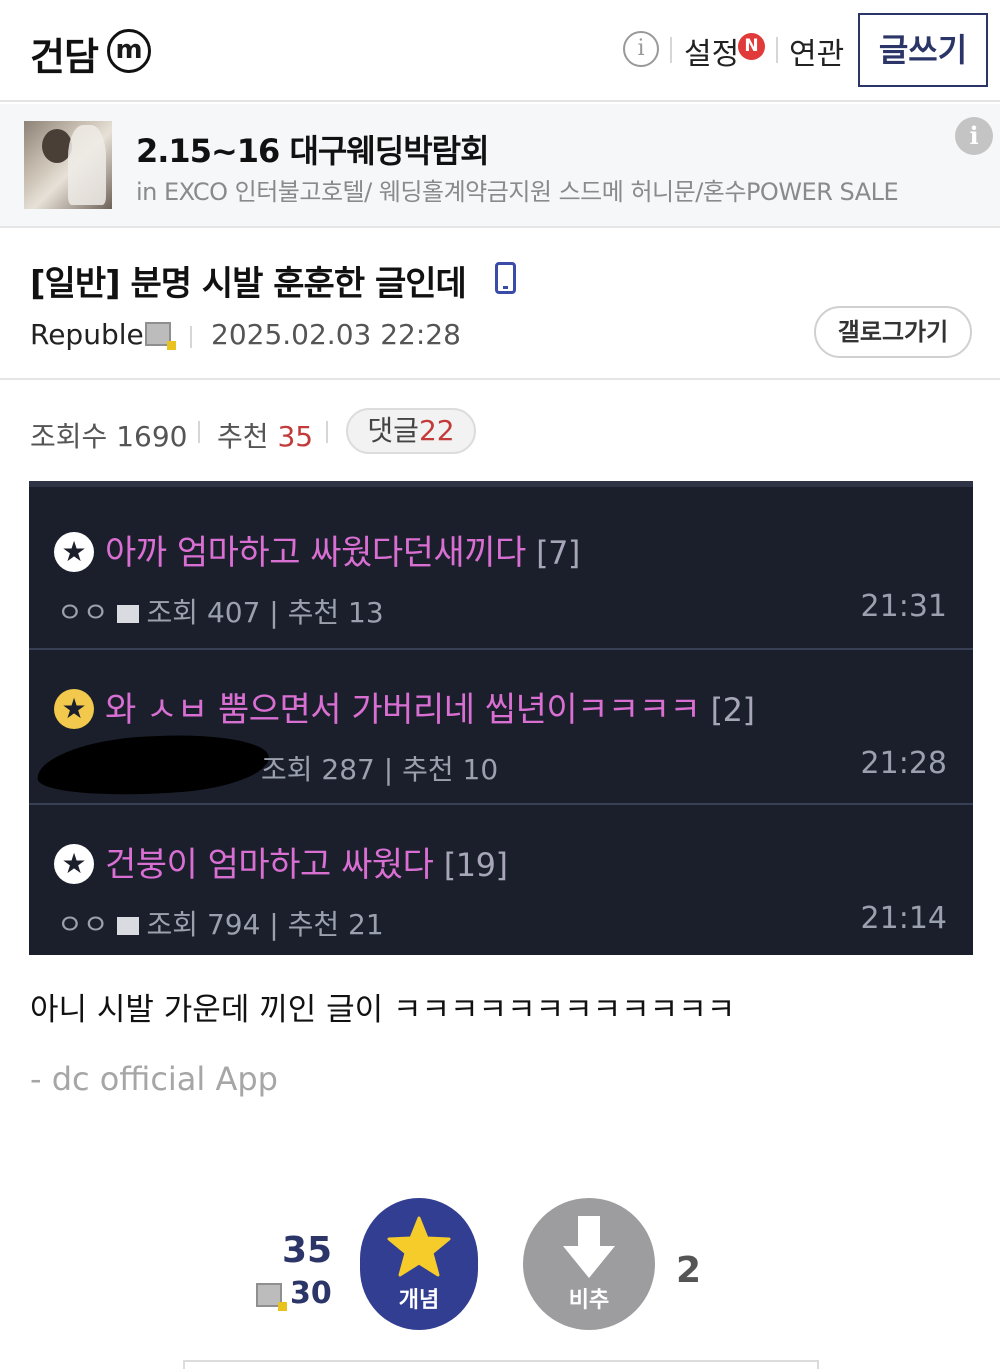  What do you see at coordinates (903, 606) in the screenshot?
I see `embedded-item-time: 21:31` at bounding box center [903, 606].